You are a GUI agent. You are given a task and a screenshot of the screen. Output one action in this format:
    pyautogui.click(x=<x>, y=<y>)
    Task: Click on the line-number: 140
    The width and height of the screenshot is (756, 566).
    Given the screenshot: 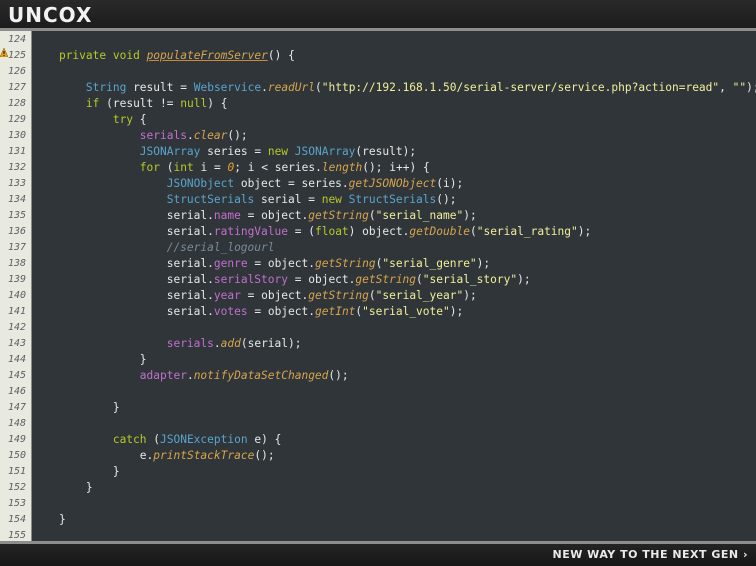 What is the action you would take?
    pyautogui.click(x=17, y=295)
    